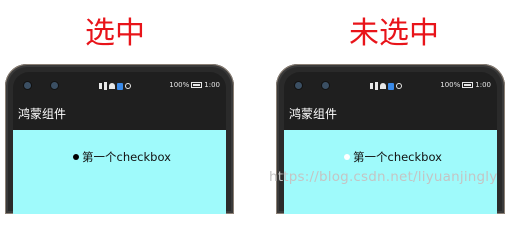 The width and height of the screenshot is (511, 240). Describe the element at coordinates (115, 33) in the screenshot. I see `caption-selected: 选中` at that location.